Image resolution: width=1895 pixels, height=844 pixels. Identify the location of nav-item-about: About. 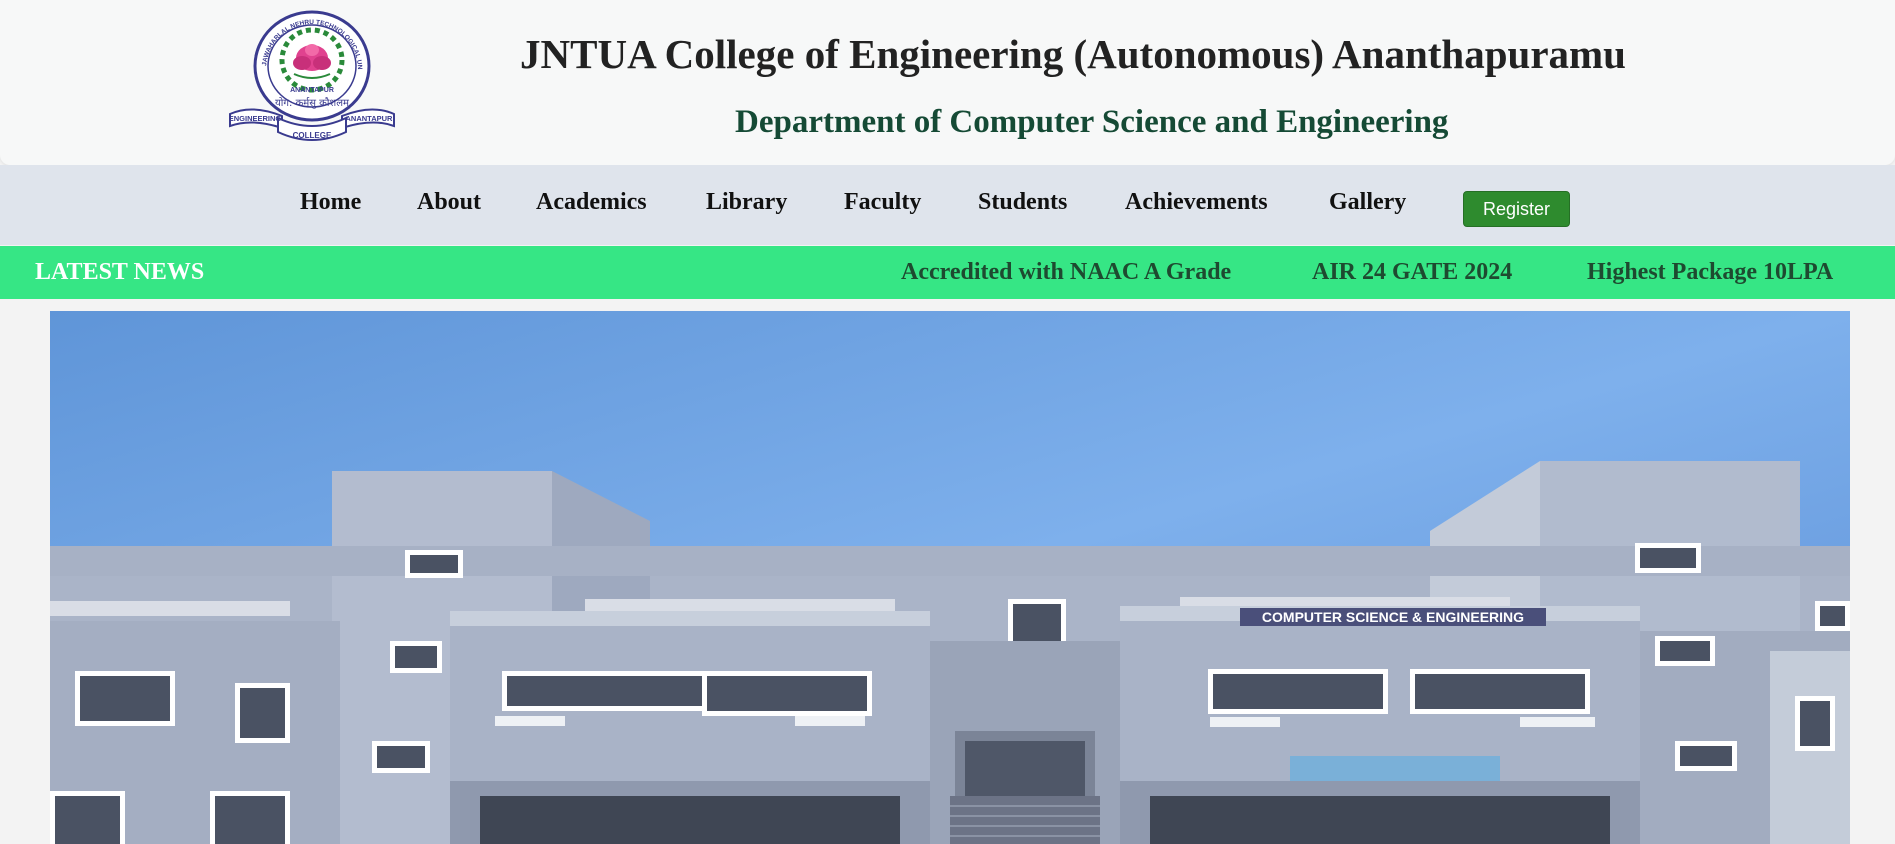
(449, 202).